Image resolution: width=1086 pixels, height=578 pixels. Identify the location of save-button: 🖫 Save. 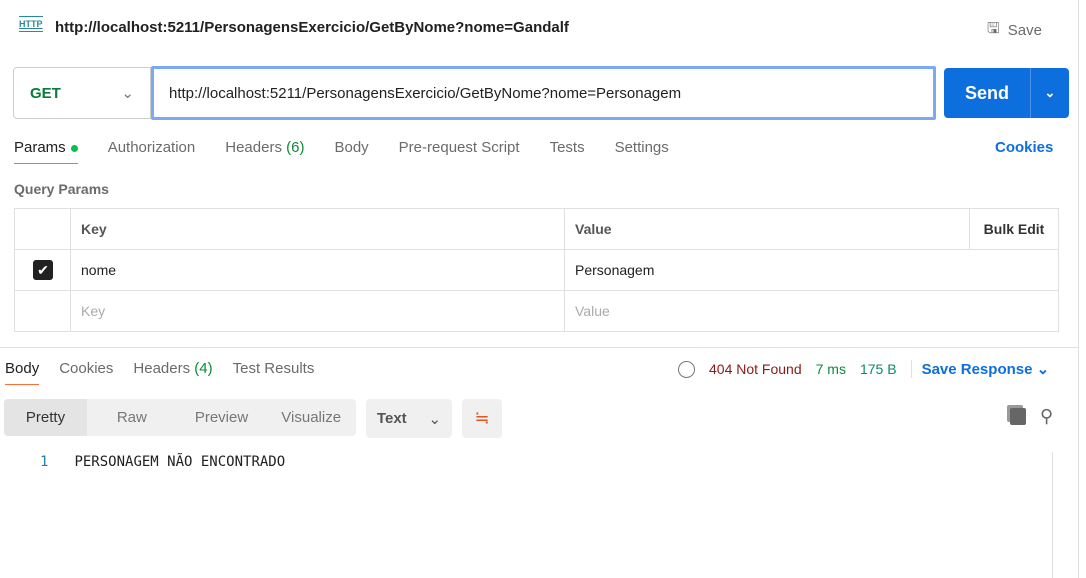
(1014, 30).